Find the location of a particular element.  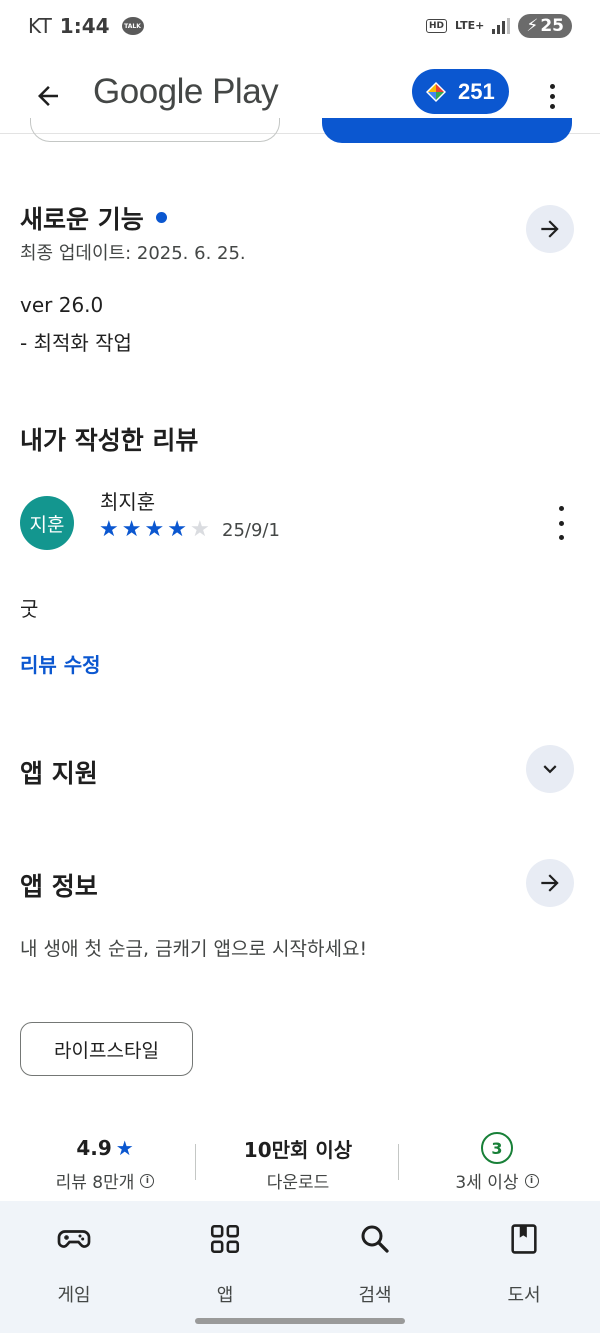

review-text: 굿 is located at coordinates (29, 609).